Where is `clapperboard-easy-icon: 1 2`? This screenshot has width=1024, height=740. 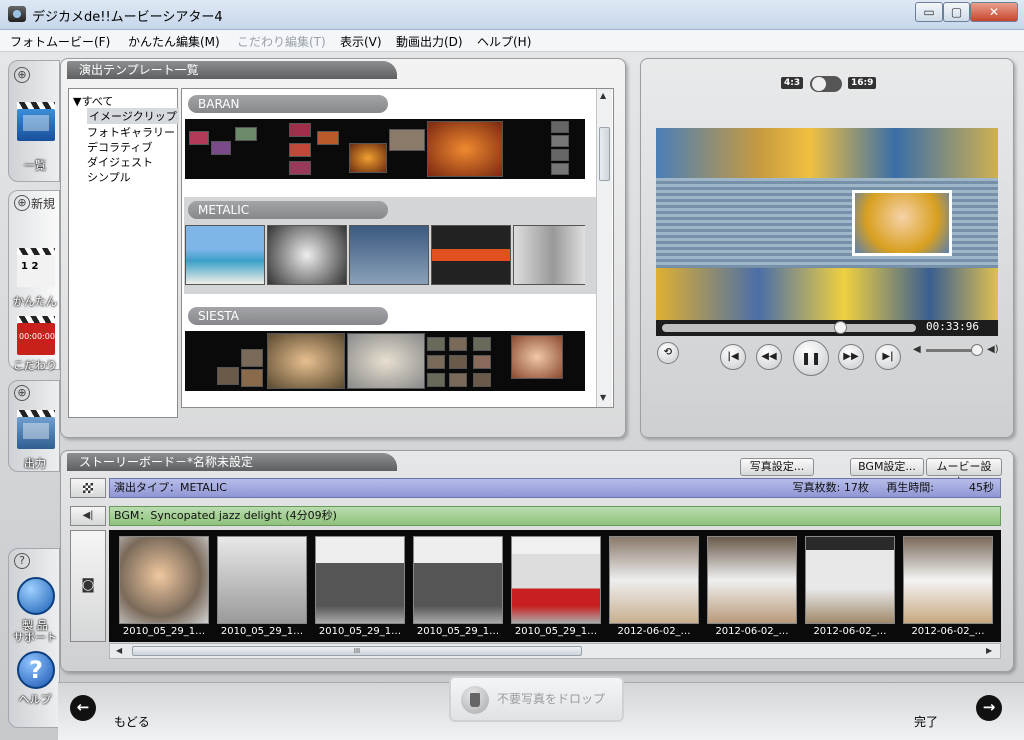 clapperboard-easy-icon: 1 2 is located at coordinates (36, 267).